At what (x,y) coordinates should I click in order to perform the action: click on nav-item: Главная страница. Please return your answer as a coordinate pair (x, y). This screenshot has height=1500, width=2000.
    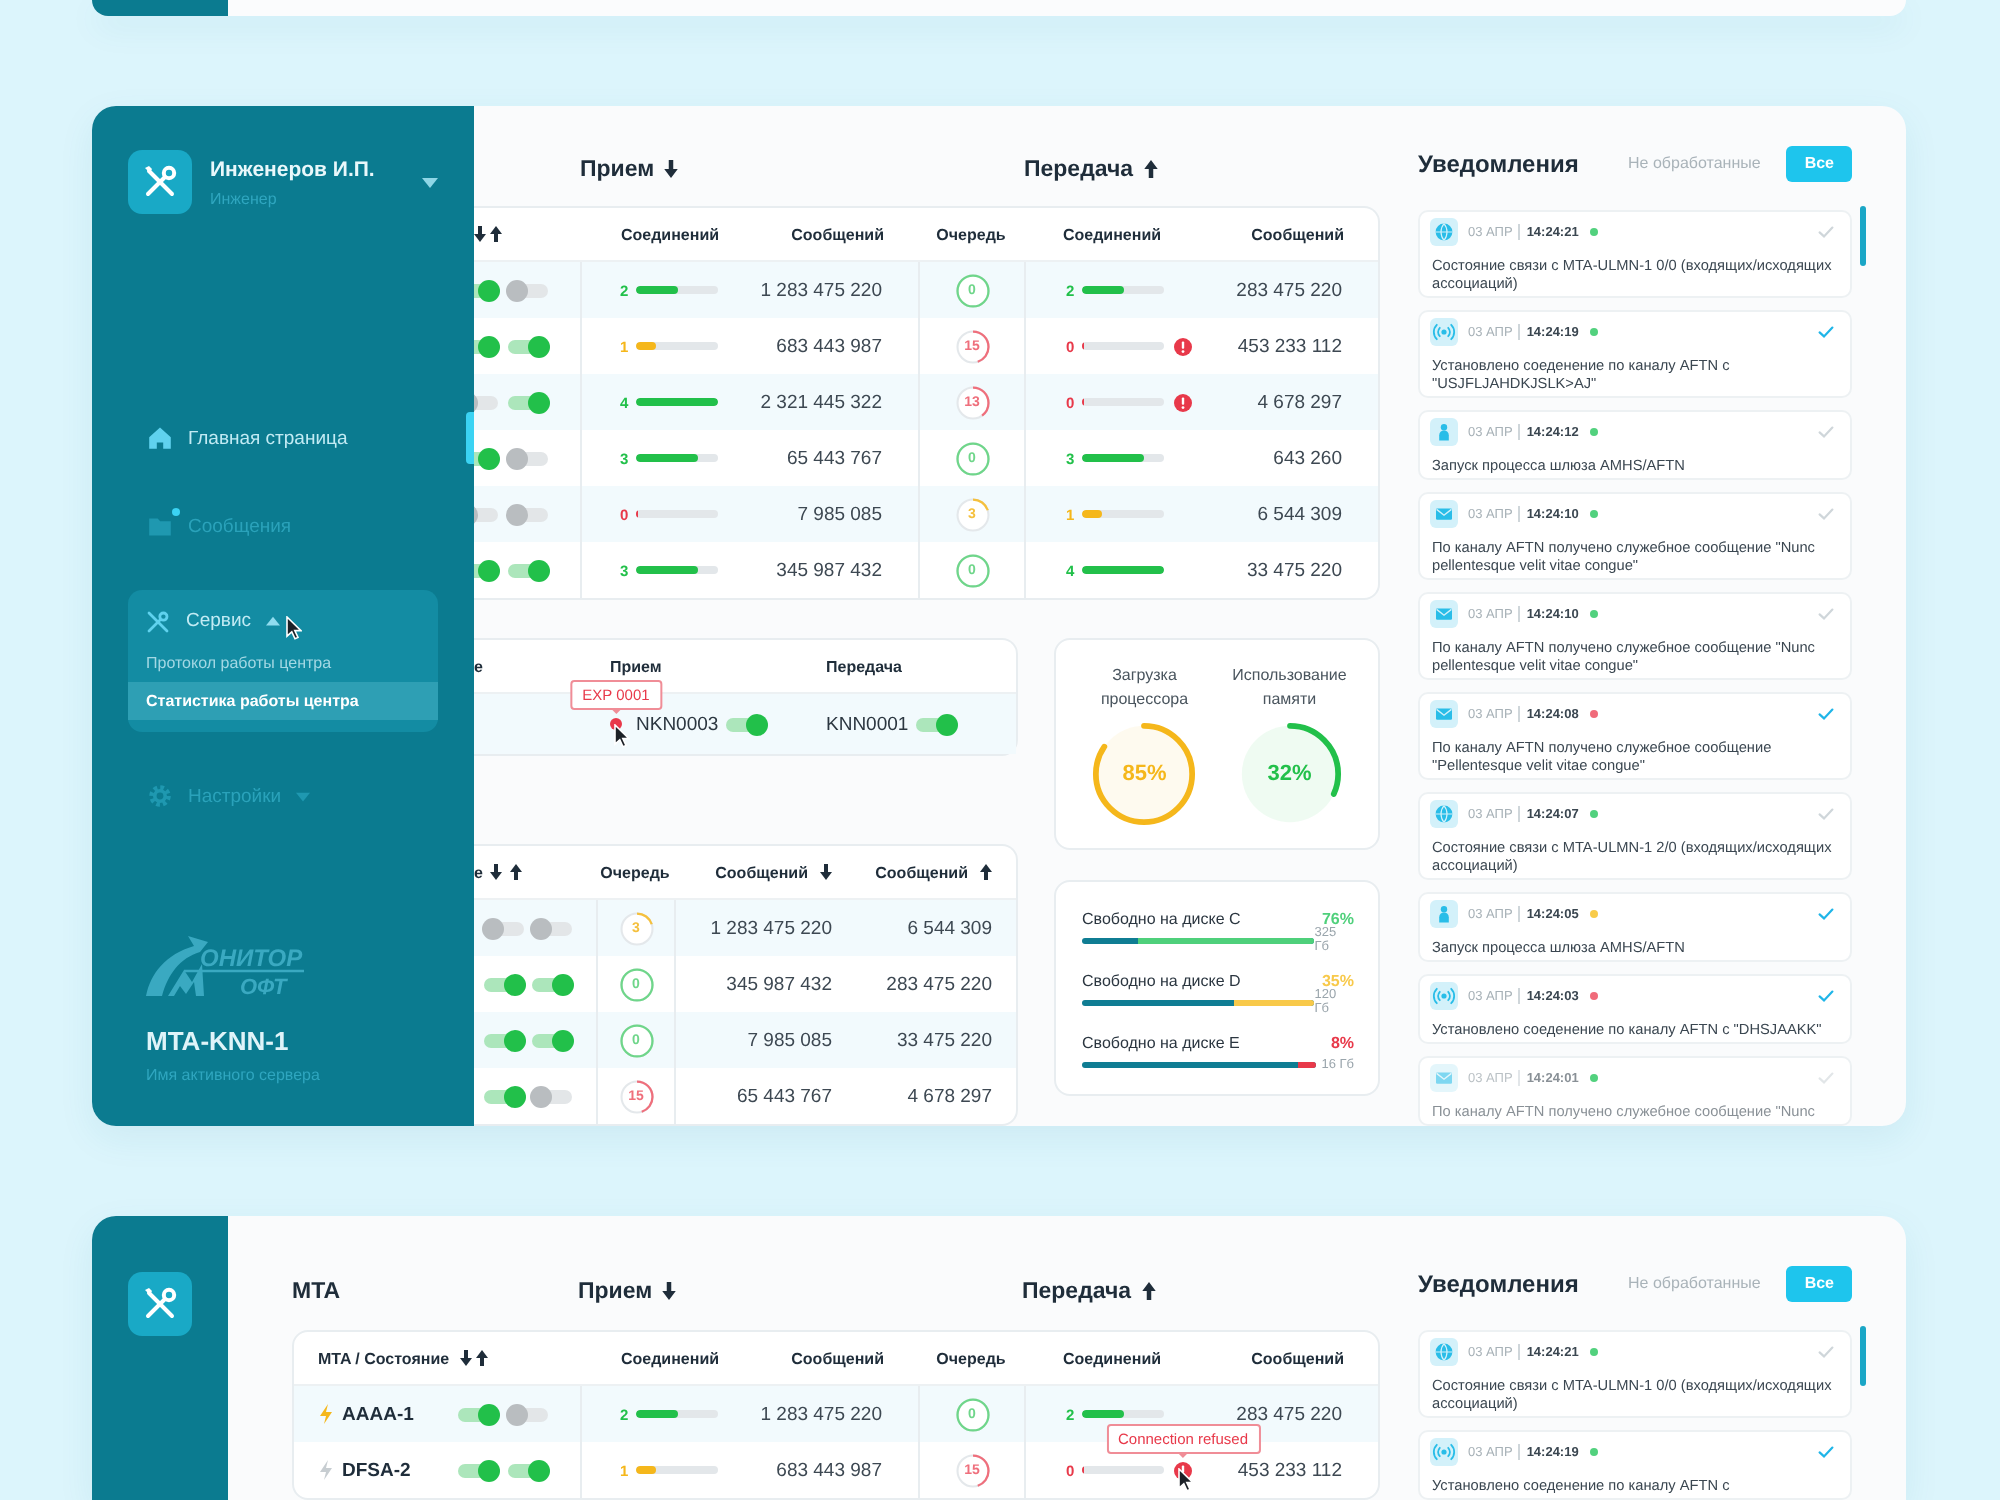
    Looking at the image, I should click on (283, 438).